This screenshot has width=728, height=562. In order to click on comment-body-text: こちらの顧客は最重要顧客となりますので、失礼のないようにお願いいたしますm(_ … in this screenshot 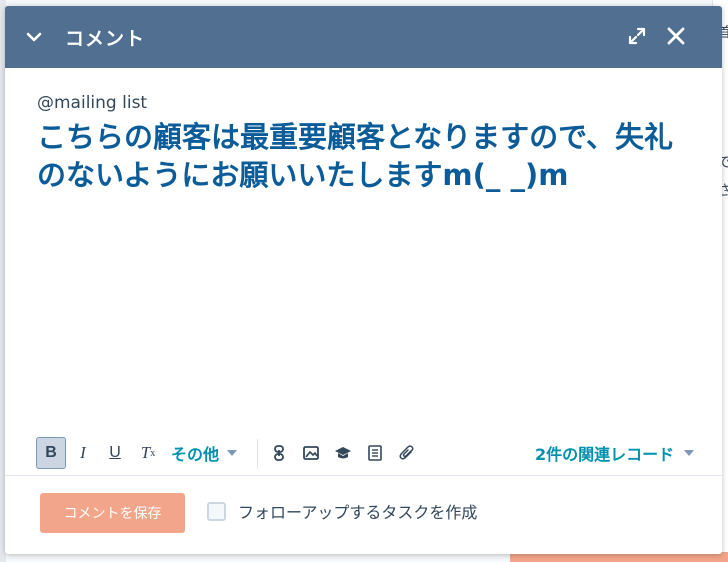, I will do `click(367, 156)`.